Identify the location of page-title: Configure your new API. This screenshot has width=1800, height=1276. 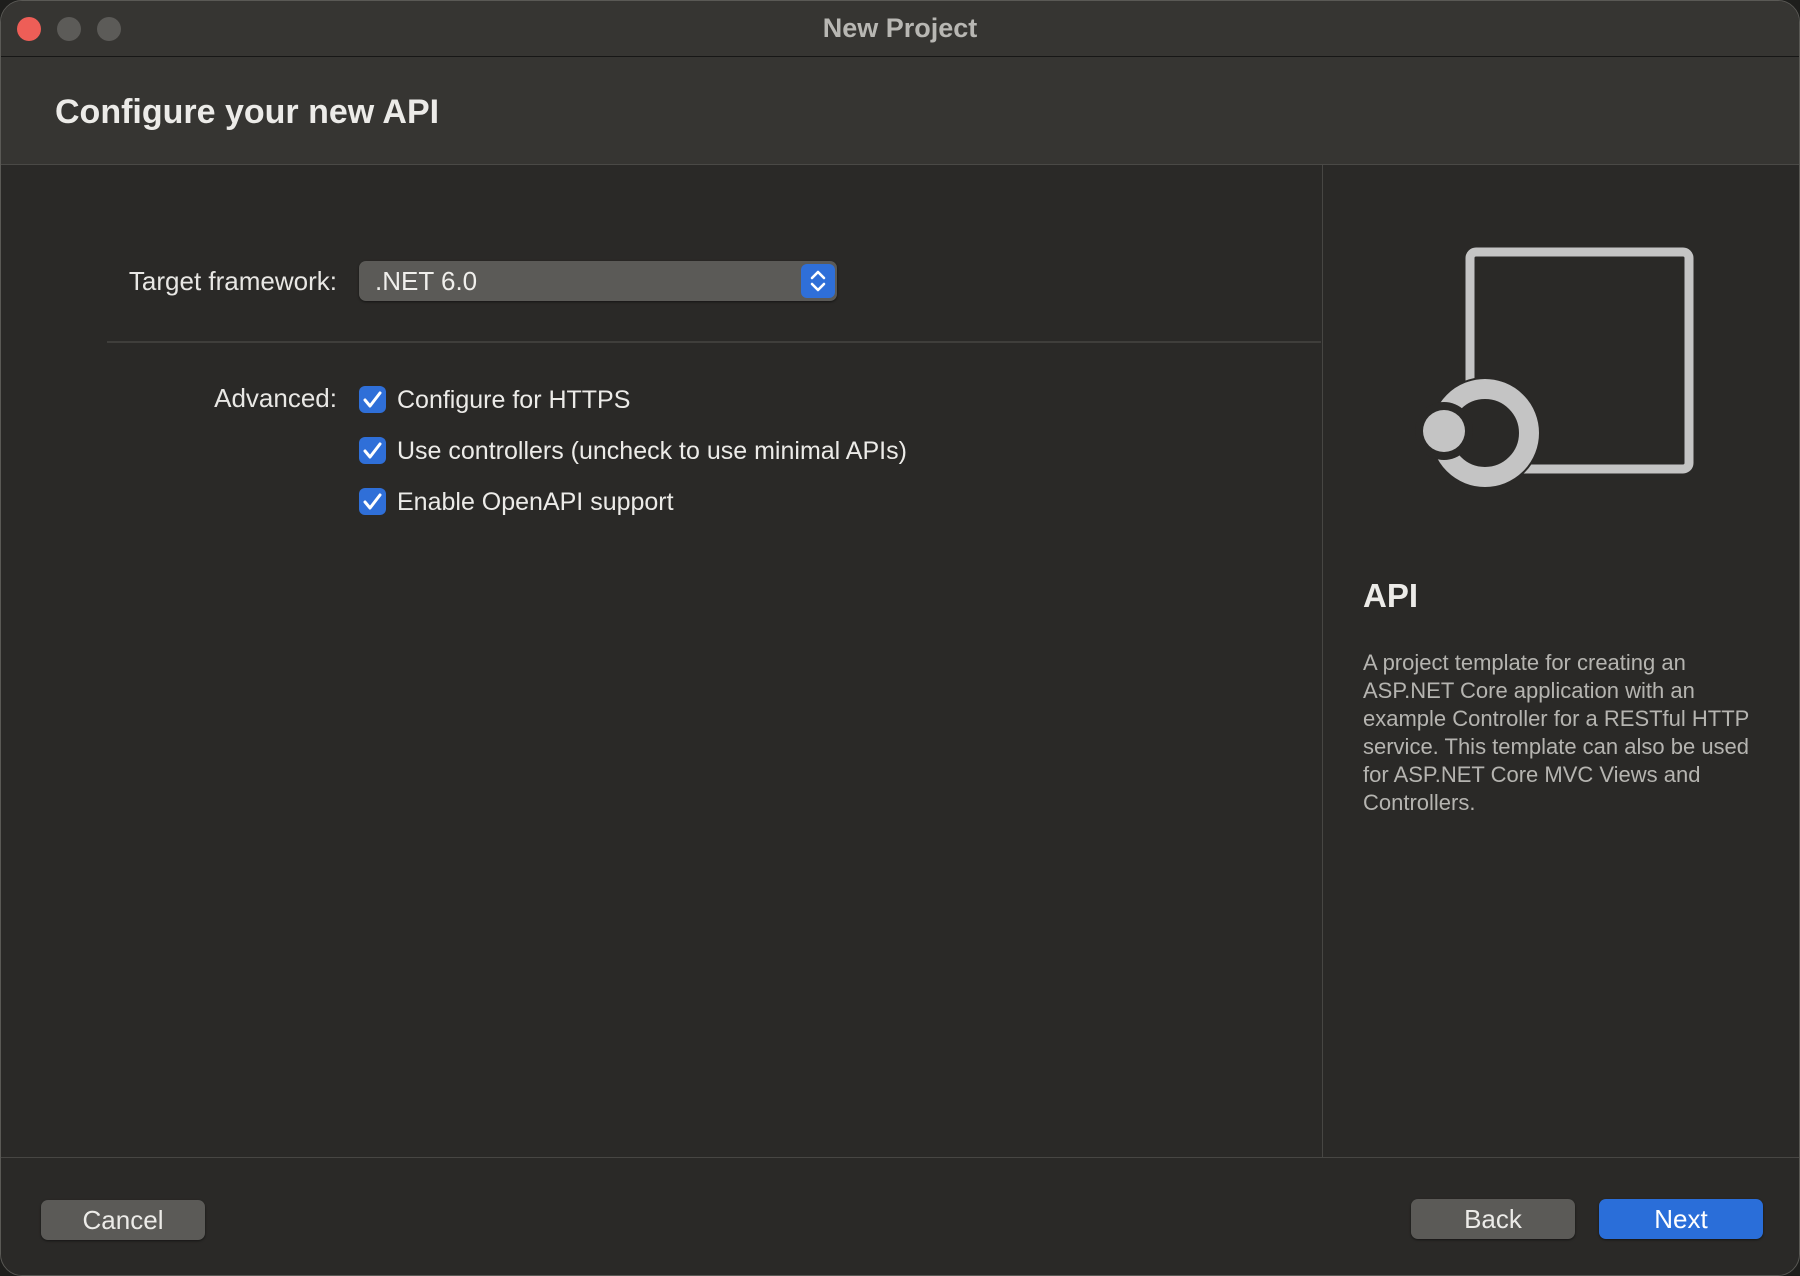
(247, 112).